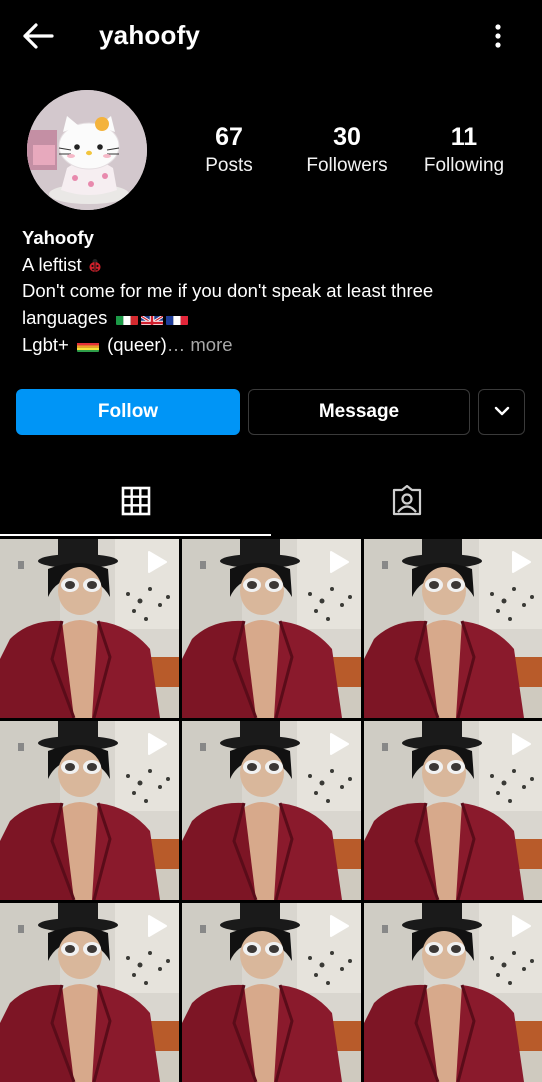 The width and height of the screenshot is (542, 1082). What do you see at coordinates (347, 137) in the screenshot?
I see `followers-count: 30` at bounding box center [347, 137].